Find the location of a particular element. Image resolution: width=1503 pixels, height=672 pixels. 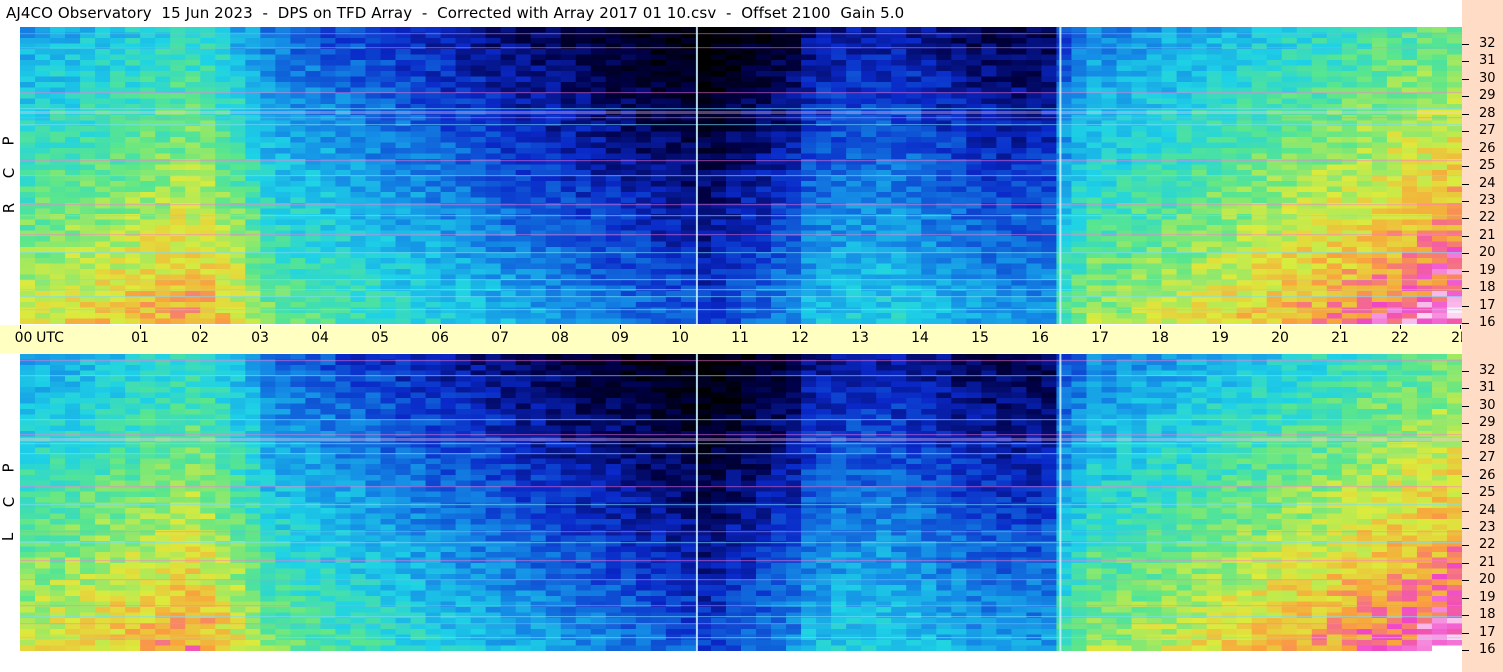

pol-letter: L is located at coordinates (9, 537).